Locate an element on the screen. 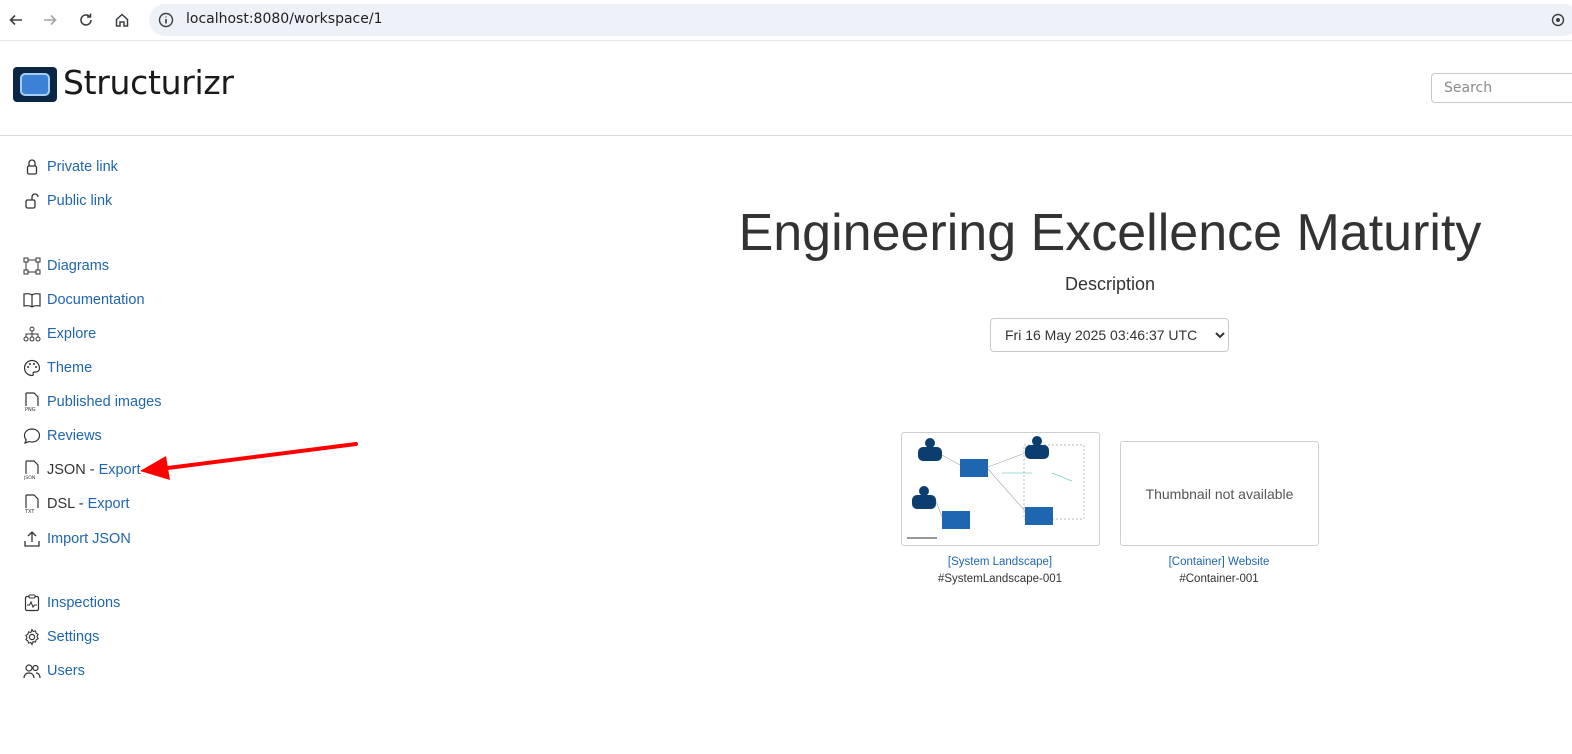 Image resolution: width=1572 pixels, height=754 pixels. diagram-icon is located at coordinates (32, 266).